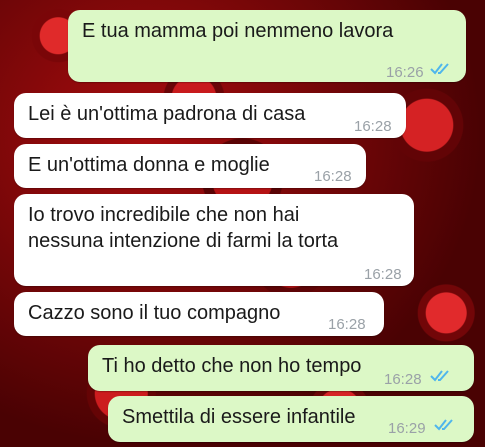  Describe the element at coordinates (407, 428) in the screenshot. I see `message-timestamp: 16:29` at that location.